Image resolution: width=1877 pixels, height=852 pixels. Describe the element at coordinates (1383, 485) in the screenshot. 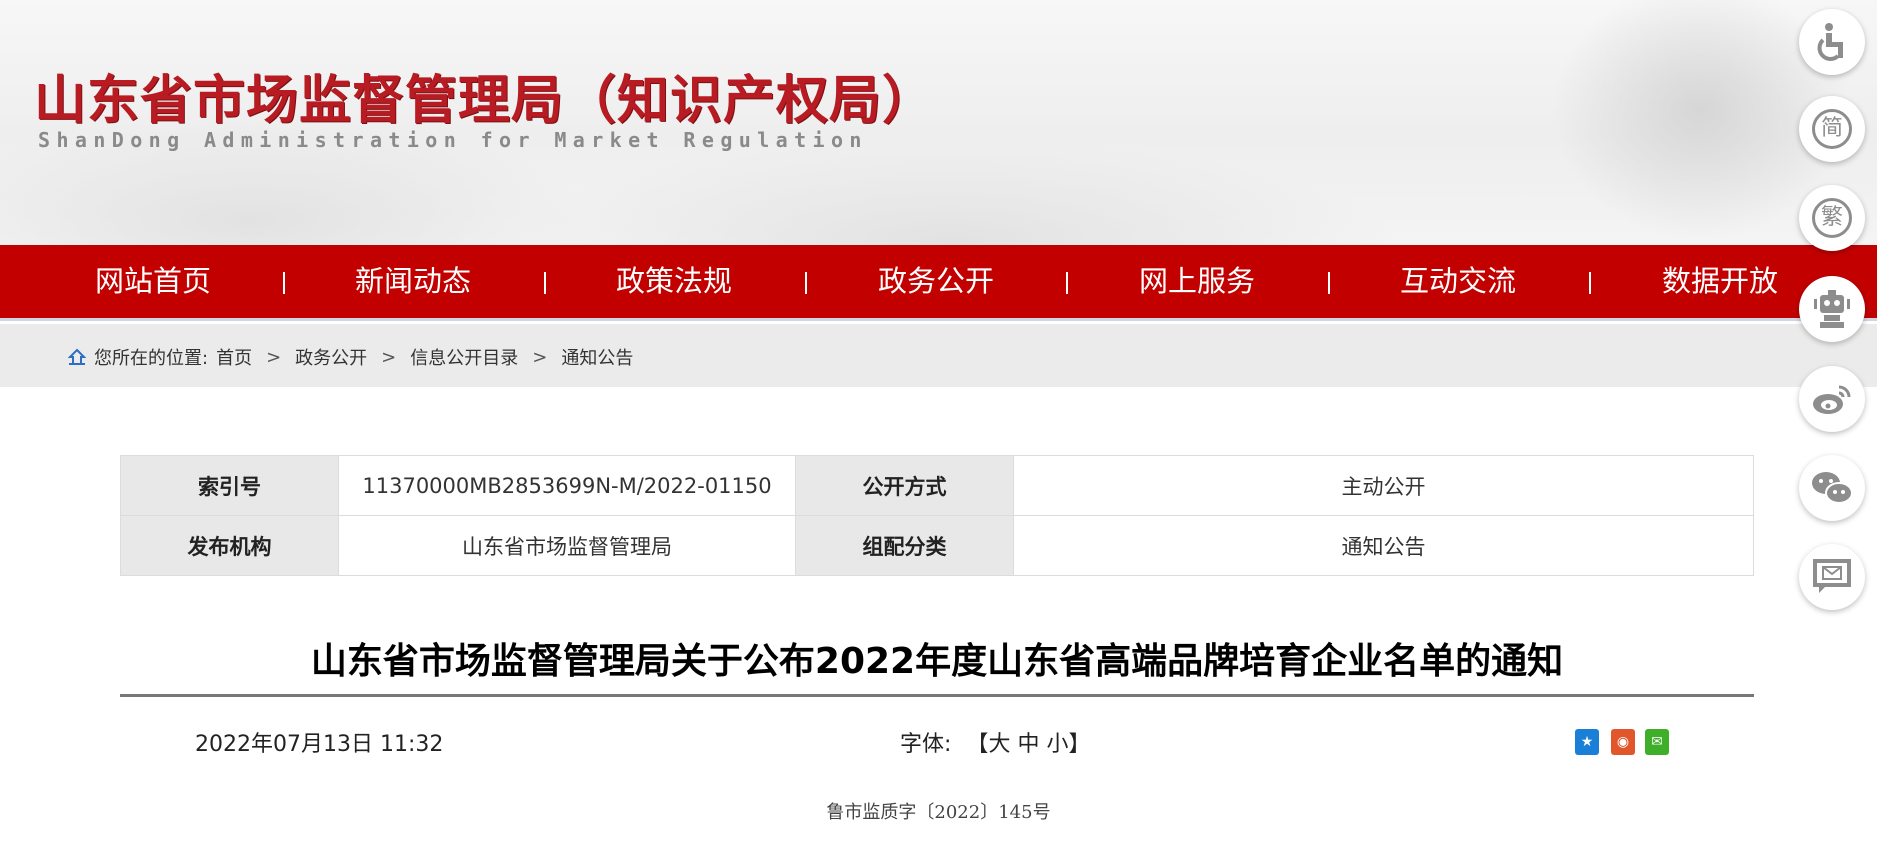

I see `disclosure-value: 主动公开` at that location.